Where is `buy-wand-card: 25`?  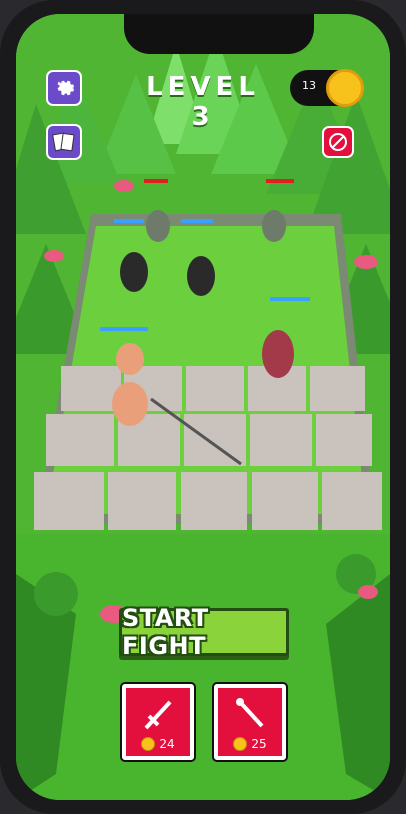
buy-wand-card: 25 is located at coordinates (250, 722).